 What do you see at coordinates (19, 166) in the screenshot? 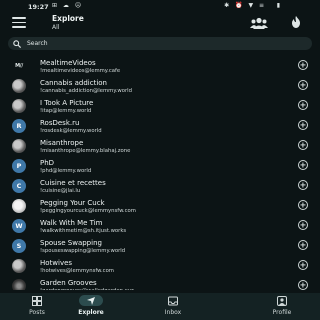
I see `community-avatar: P` at bounding box center [19, 166].